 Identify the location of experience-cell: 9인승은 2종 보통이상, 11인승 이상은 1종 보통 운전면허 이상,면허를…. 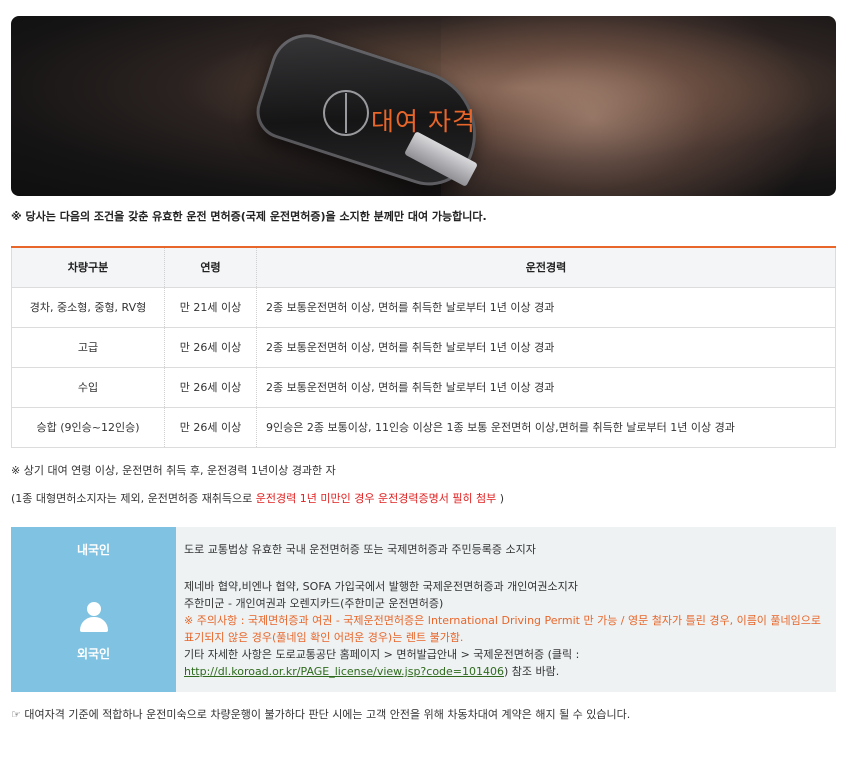
(546, 427).